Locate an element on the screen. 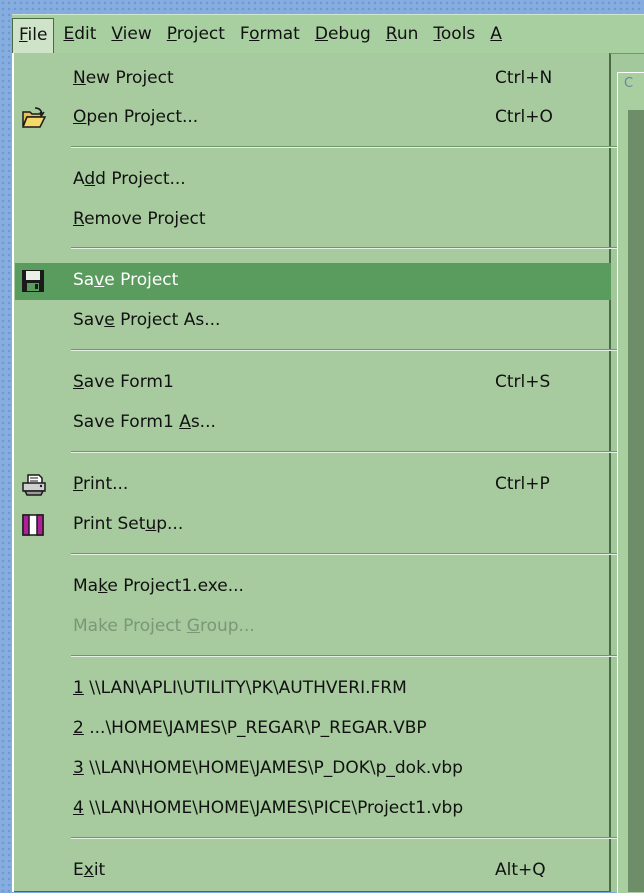 The width and height of the screenshot is (644, 893). menu-item-recent-1: 1 \\LAN\APLI\UTILITY\PK\AUTHVERI.FRM is located at coordinates (313, 689).